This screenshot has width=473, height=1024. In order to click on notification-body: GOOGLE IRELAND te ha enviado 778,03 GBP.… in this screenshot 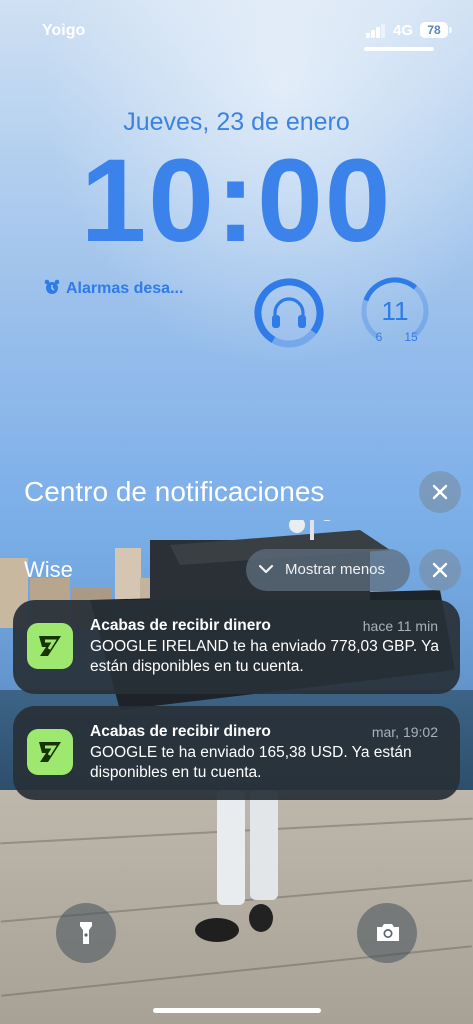, I will do `click(264, 656)`.